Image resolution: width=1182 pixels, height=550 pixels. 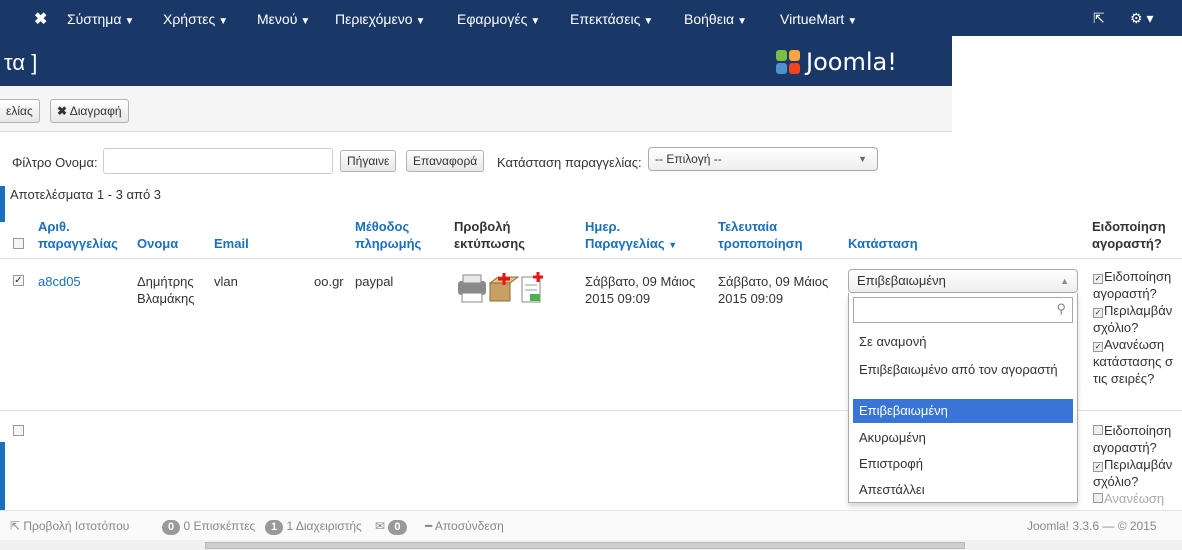 I want to click on version-info: Joomla! 3.3.6 — © 2015, so click(x=1092, y=526).